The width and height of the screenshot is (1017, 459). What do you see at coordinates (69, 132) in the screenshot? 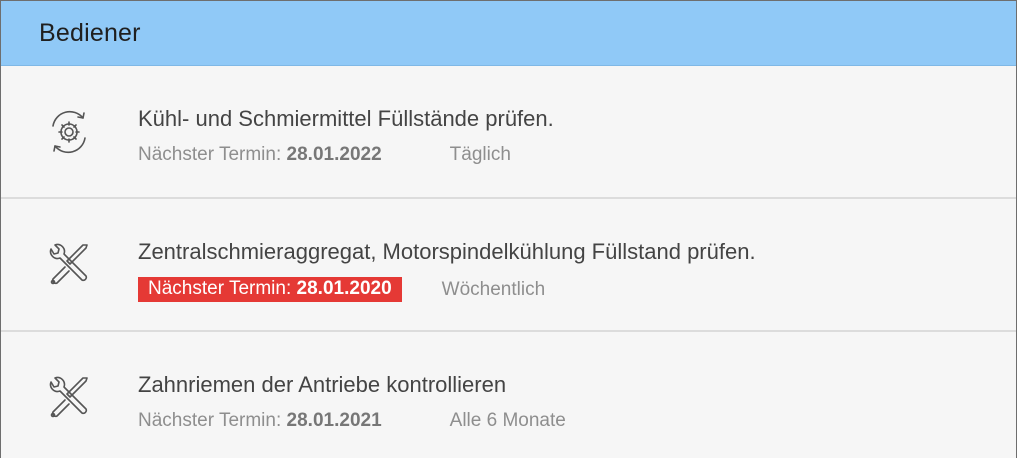
I see `gear-cycle-icon` at bounding box center [69, 132].